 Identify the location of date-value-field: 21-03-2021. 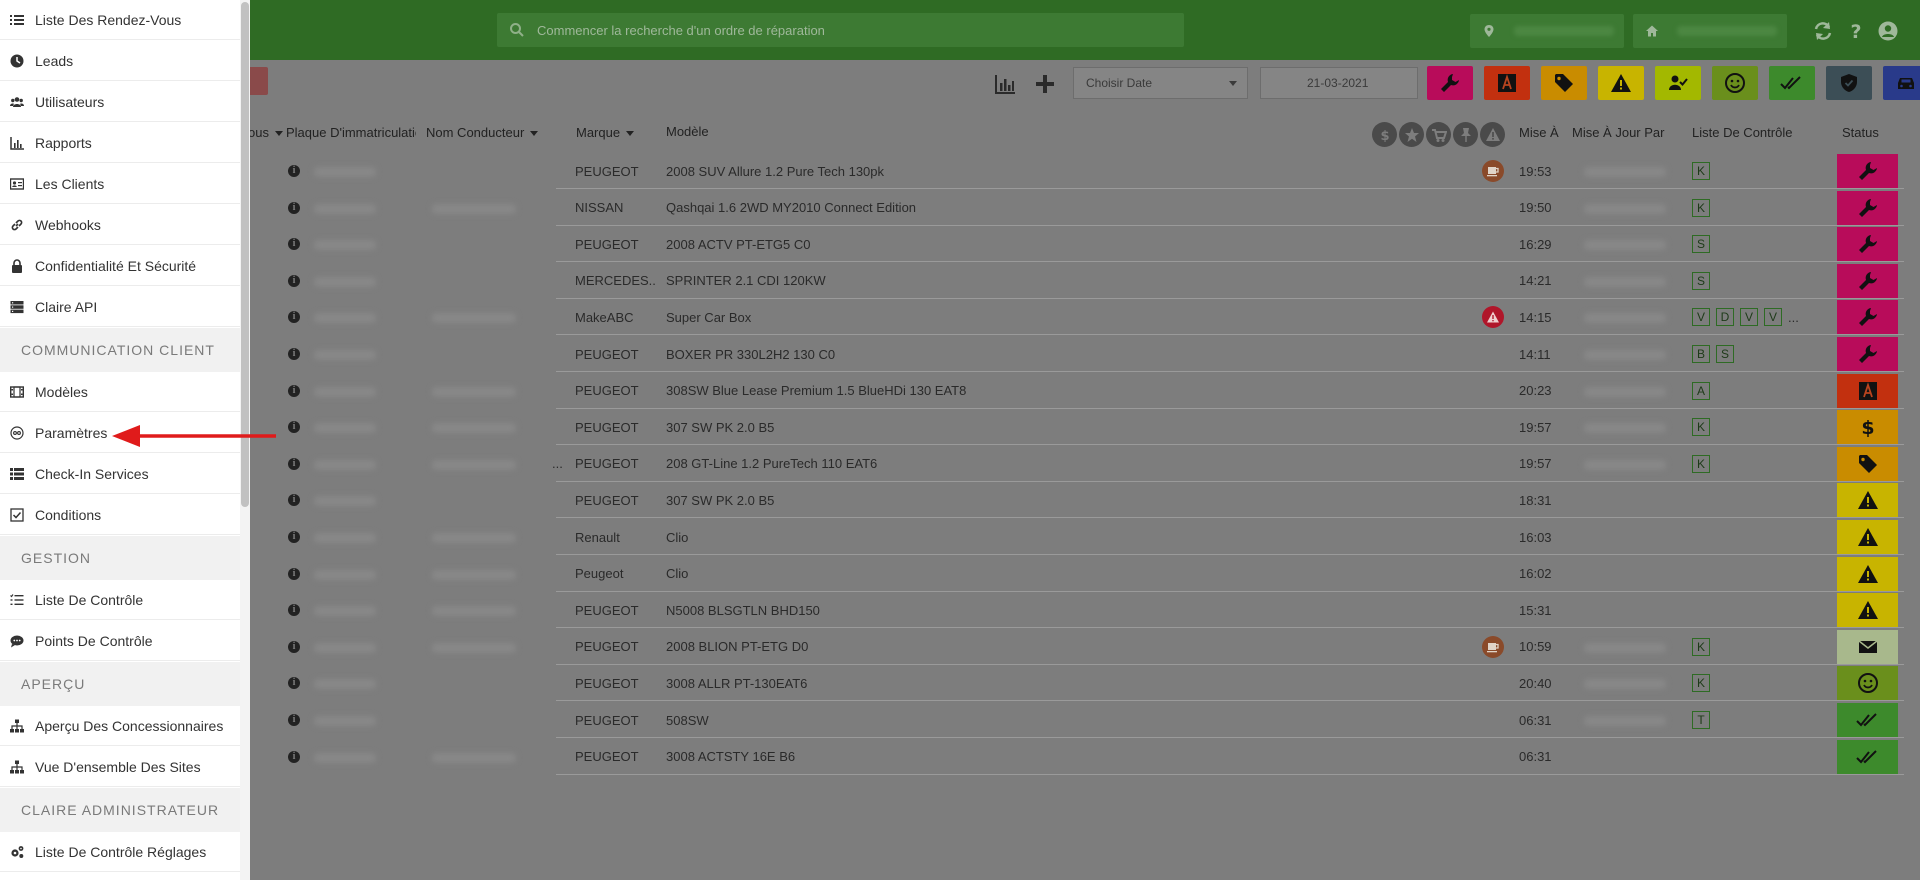
(1339, 83).